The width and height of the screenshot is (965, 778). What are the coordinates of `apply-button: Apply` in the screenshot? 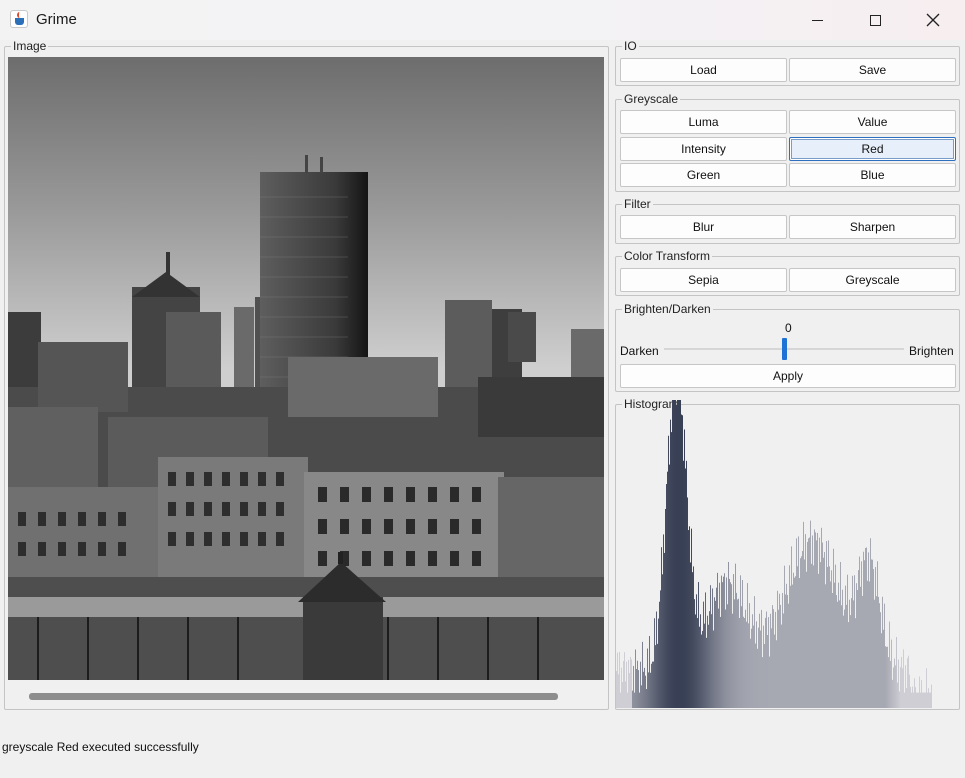 It's located at (788, 376).